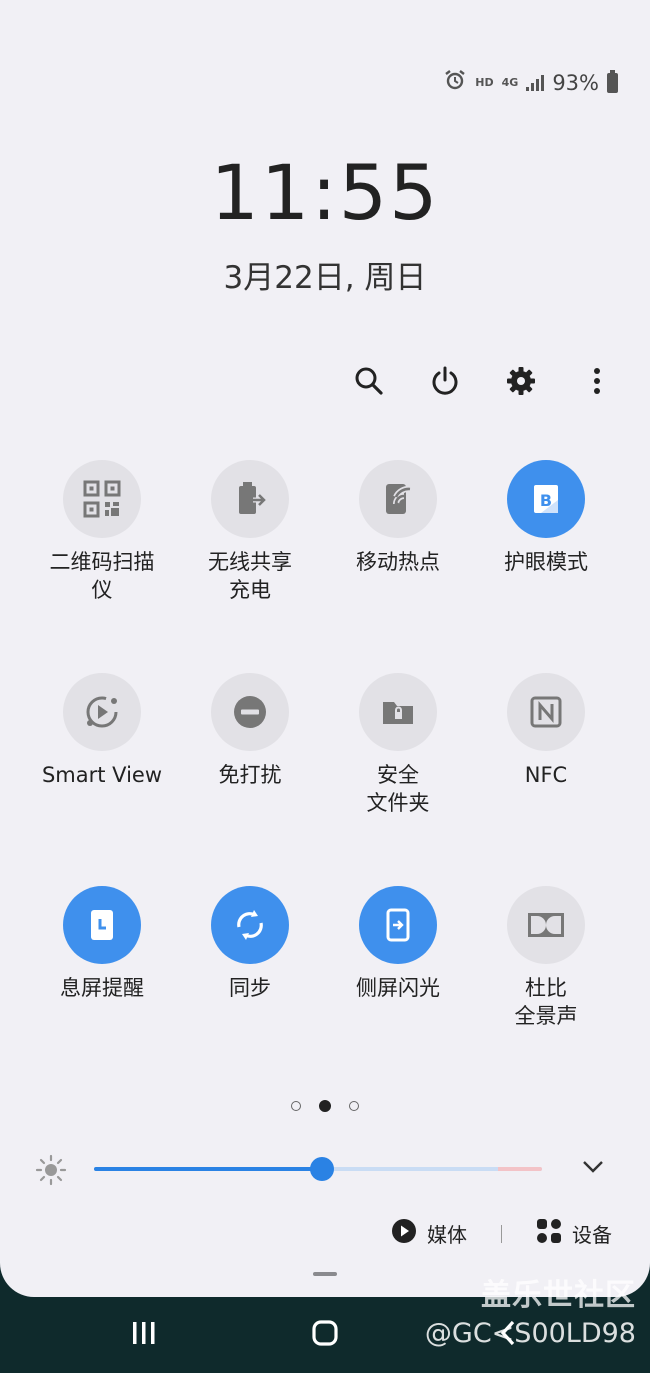 The image size is (650, 1373). What do you see at coordinates (250, 775) in the screenshot?
I see `tile-label: 免打扰` at bounding box center [250, 775].